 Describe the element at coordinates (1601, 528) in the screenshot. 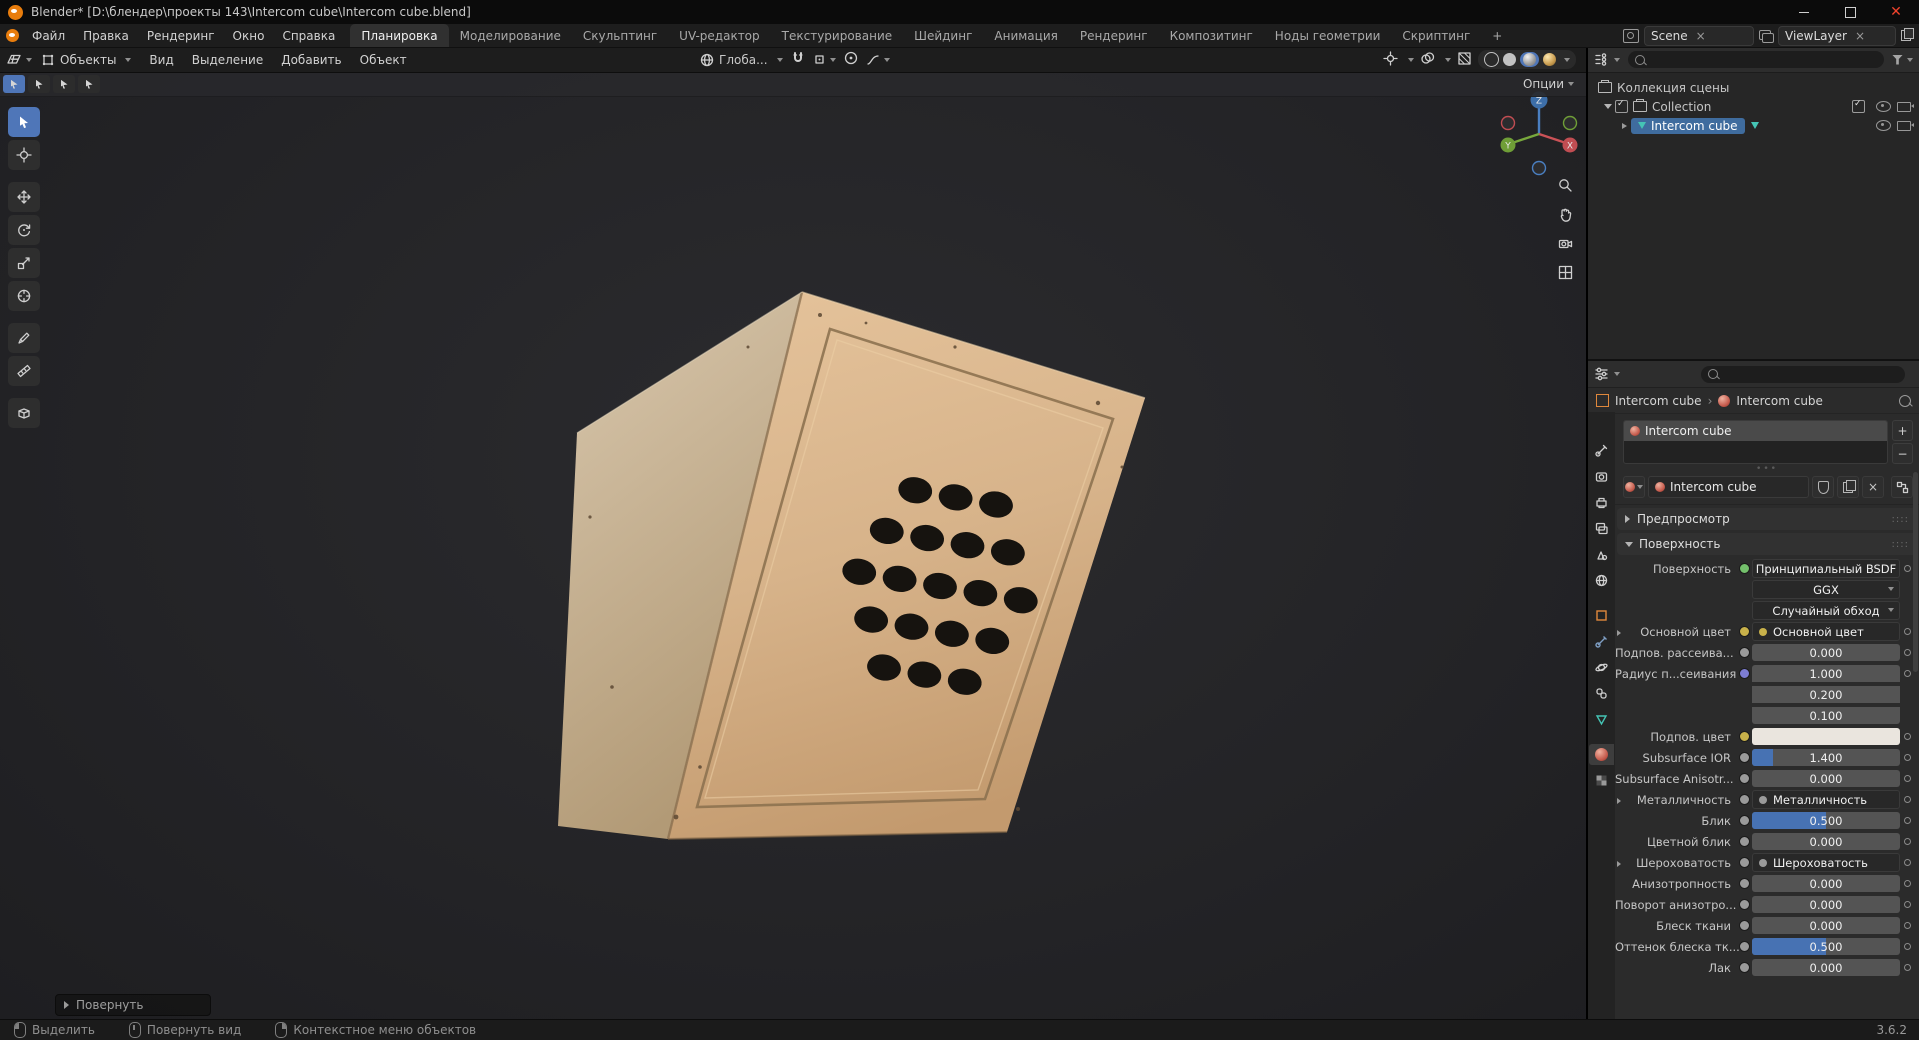

I see `tab-view-layer` at that location.